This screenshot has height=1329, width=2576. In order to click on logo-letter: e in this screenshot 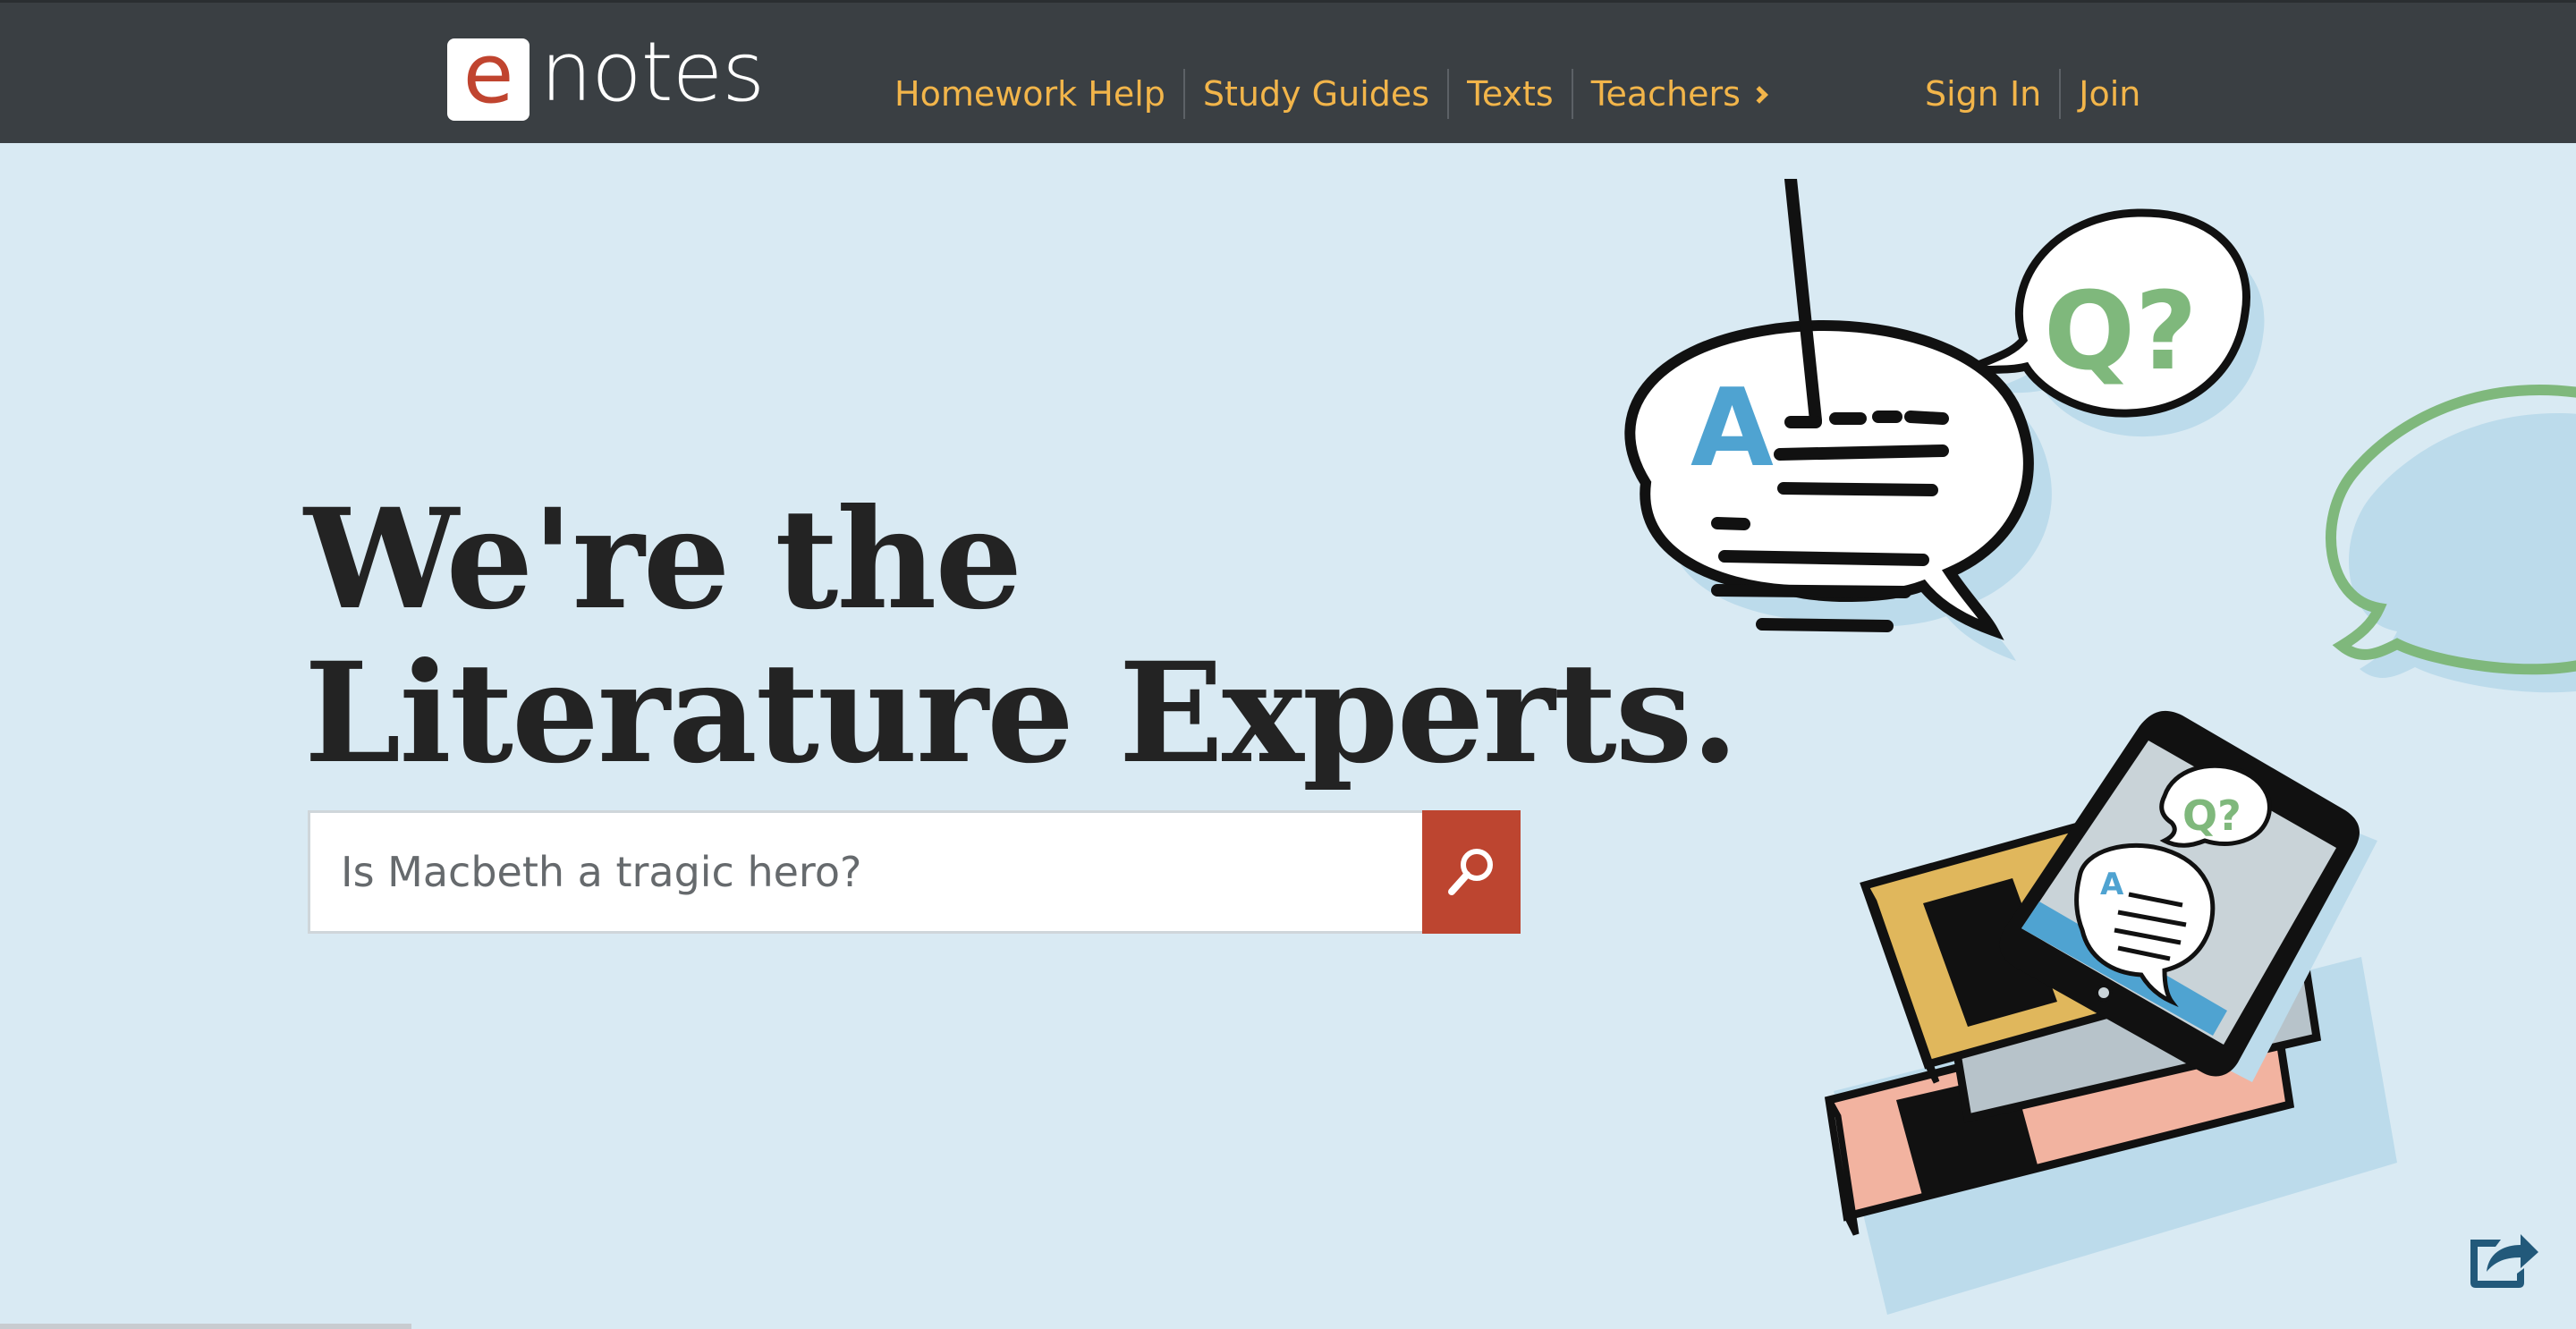, I will do `click(488, 77)`.